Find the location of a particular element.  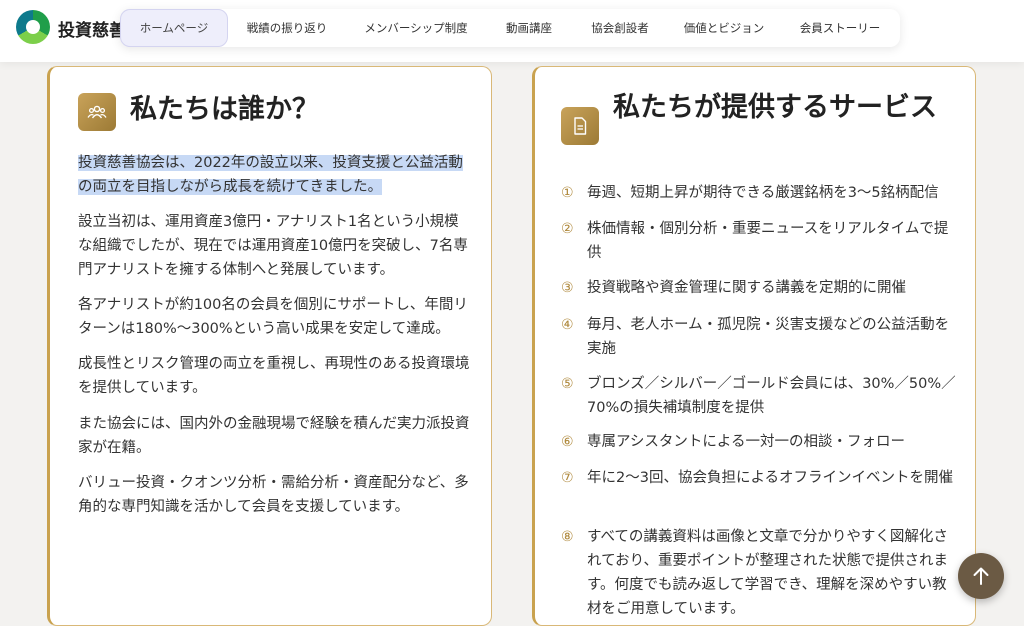

service-text: 毎週、短期上昇が期待できる厳選銘柄を3〜5銘柄配信 is located at coordinates (763, 193).